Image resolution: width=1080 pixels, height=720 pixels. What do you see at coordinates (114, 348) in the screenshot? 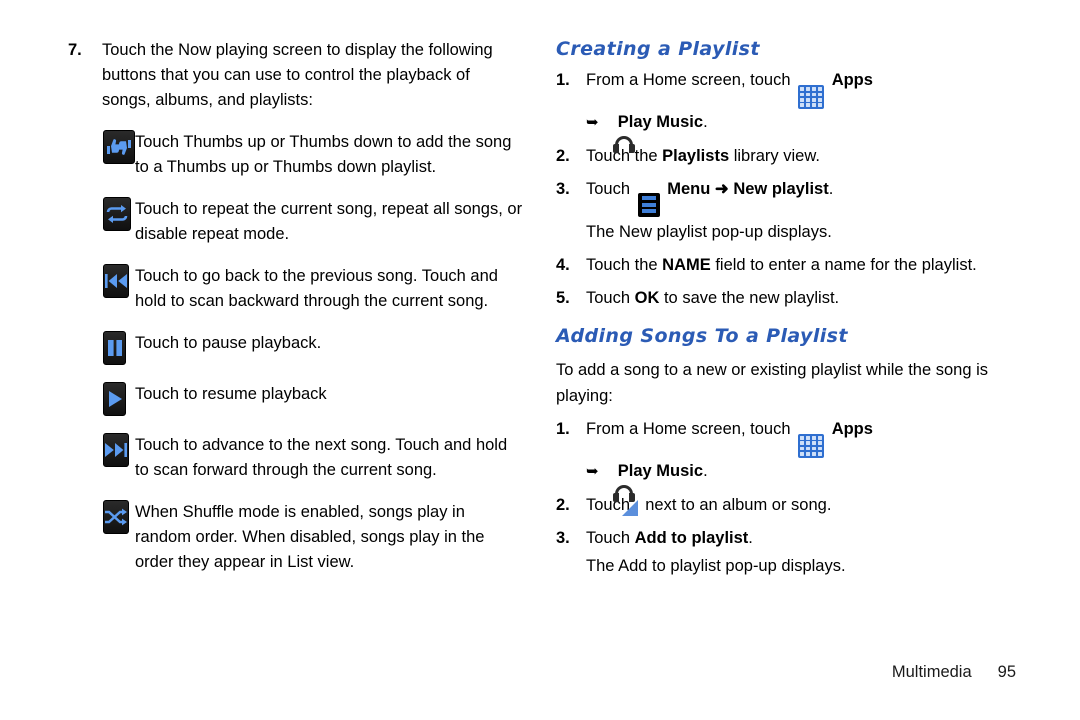
I see `pause-icon` at bounding box center [114, 348].